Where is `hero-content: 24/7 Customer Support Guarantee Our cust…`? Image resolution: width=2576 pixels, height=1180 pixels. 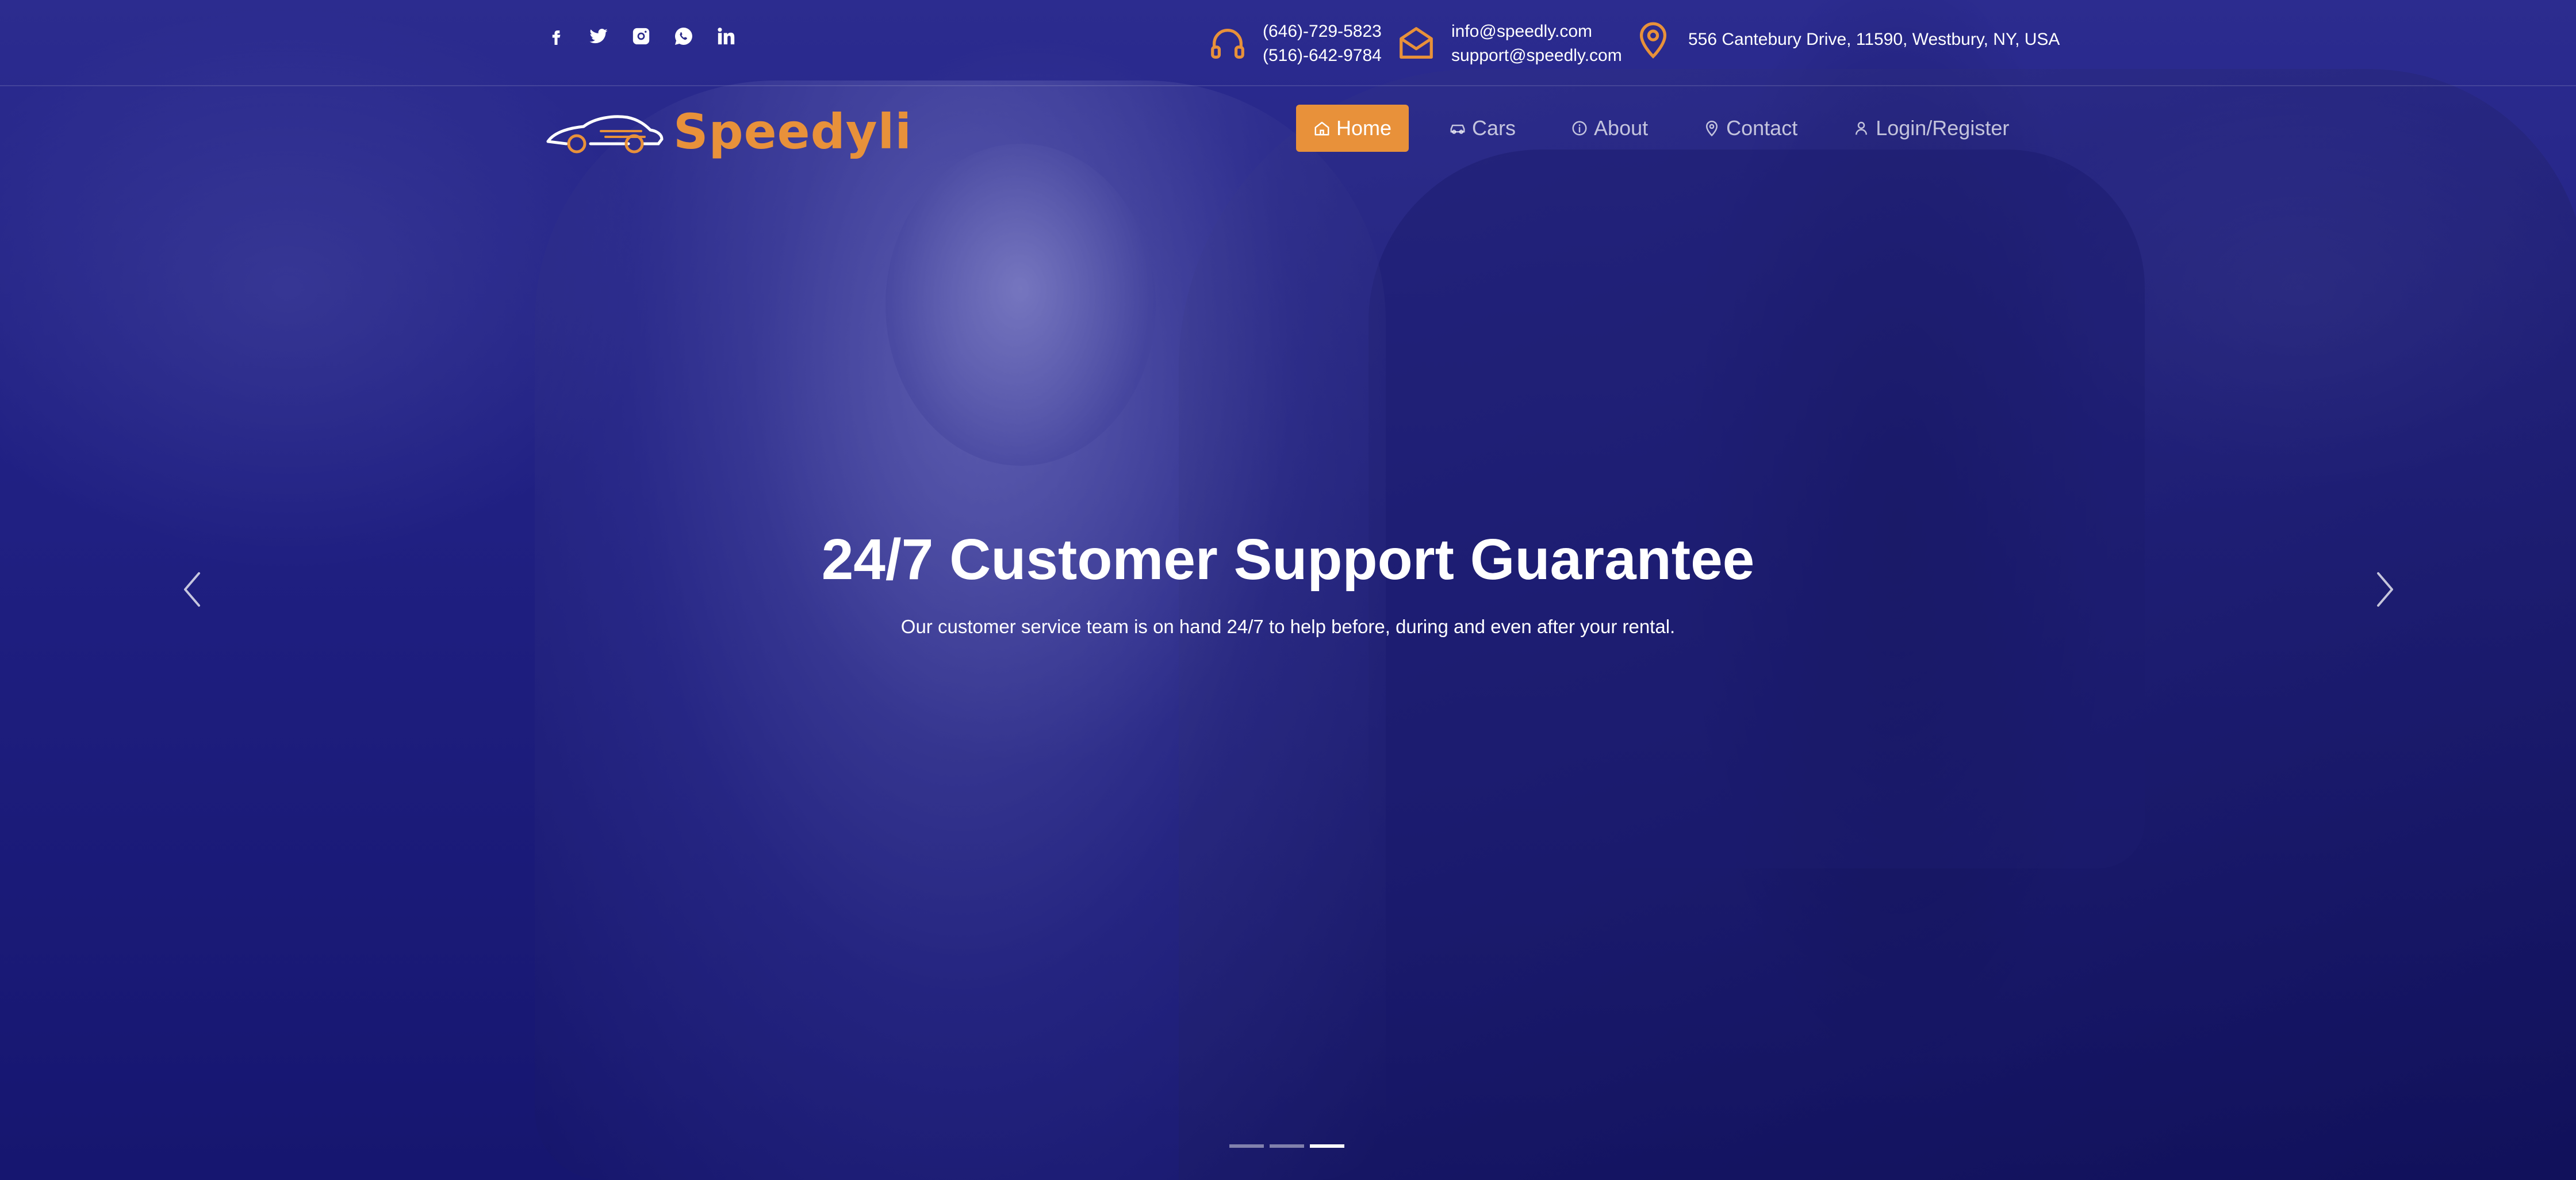
hero-content: 24/7 Customer Support Guarantee Our cust… is located at coordinates (1288, 582).